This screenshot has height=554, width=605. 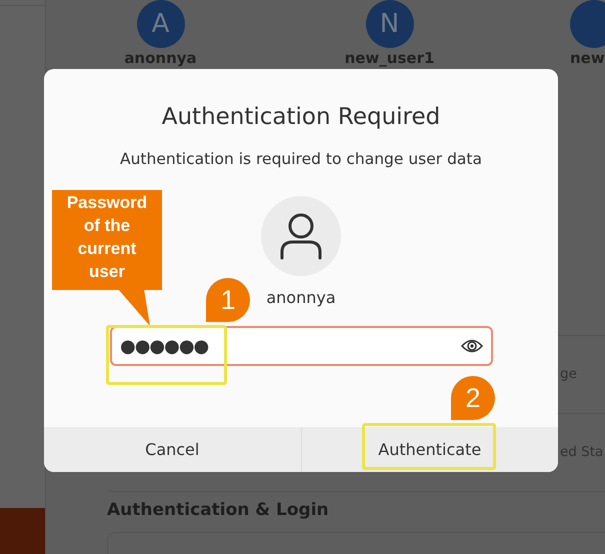 What do you see at coordinates (301, 346) in the screenshot?
I see `password-field: ●●●●●●` at bounding box center [301, 346].